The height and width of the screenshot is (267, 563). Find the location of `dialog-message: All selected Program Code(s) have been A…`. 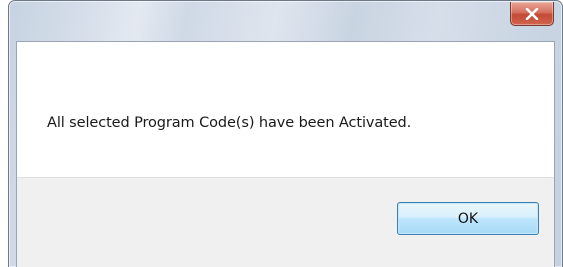

dialog-message: All selected Program Code(s) have been A… is located at coordinates (229, 123).